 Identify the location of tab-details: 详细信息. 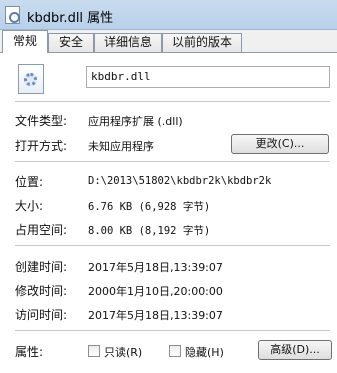
(128, 42).